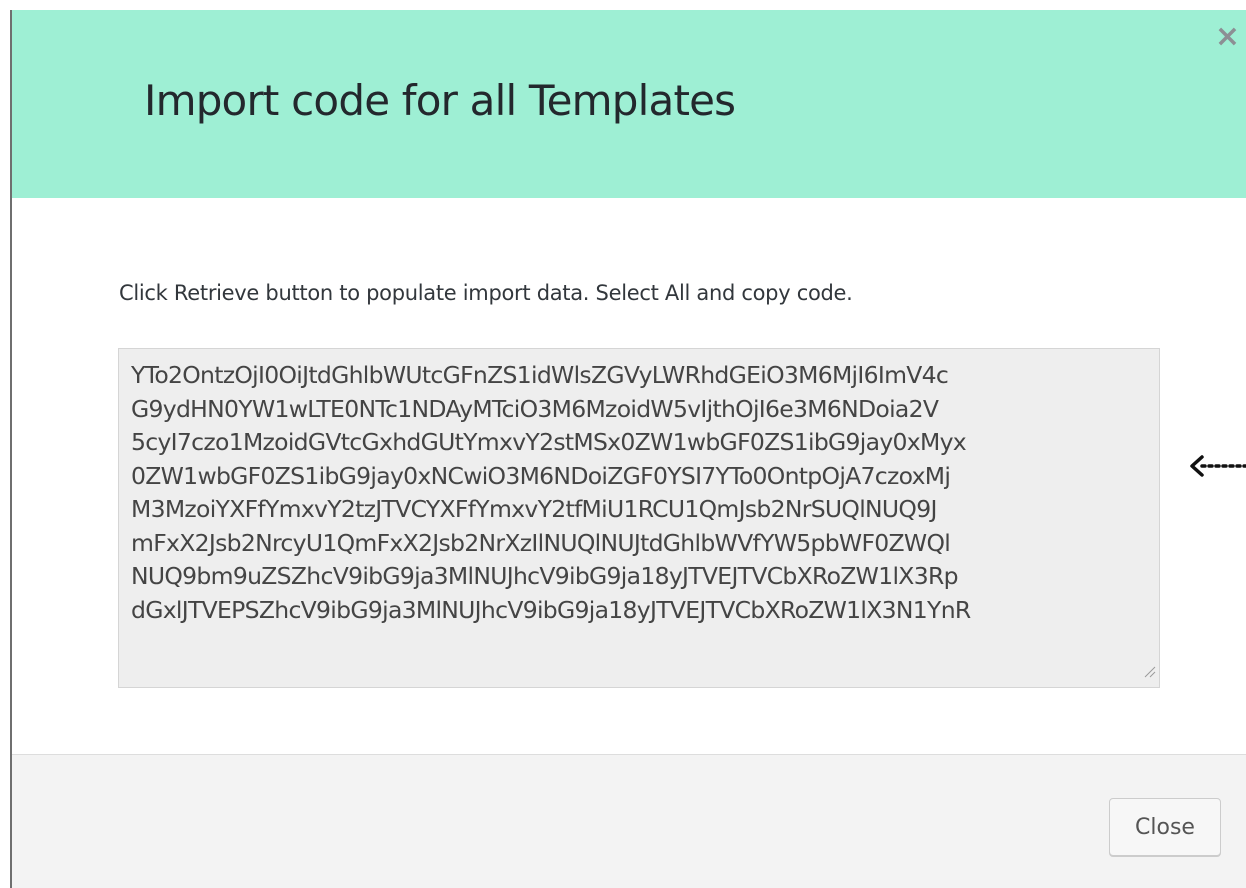 The height and width of the screenshot is (888, 1246). Describe the element at coordinates (1148, 670) in the screenshot. I see `resize-grip-icon` at that location.